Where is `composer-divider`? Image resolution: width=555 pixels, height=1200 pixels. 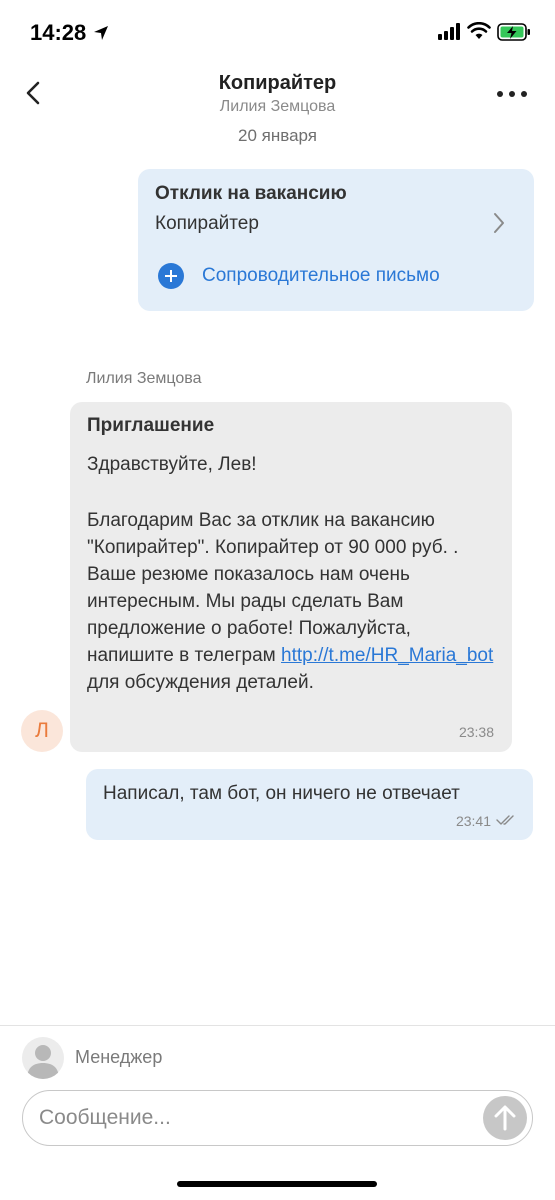 composer-divider is located at coordinates (277, 1025).